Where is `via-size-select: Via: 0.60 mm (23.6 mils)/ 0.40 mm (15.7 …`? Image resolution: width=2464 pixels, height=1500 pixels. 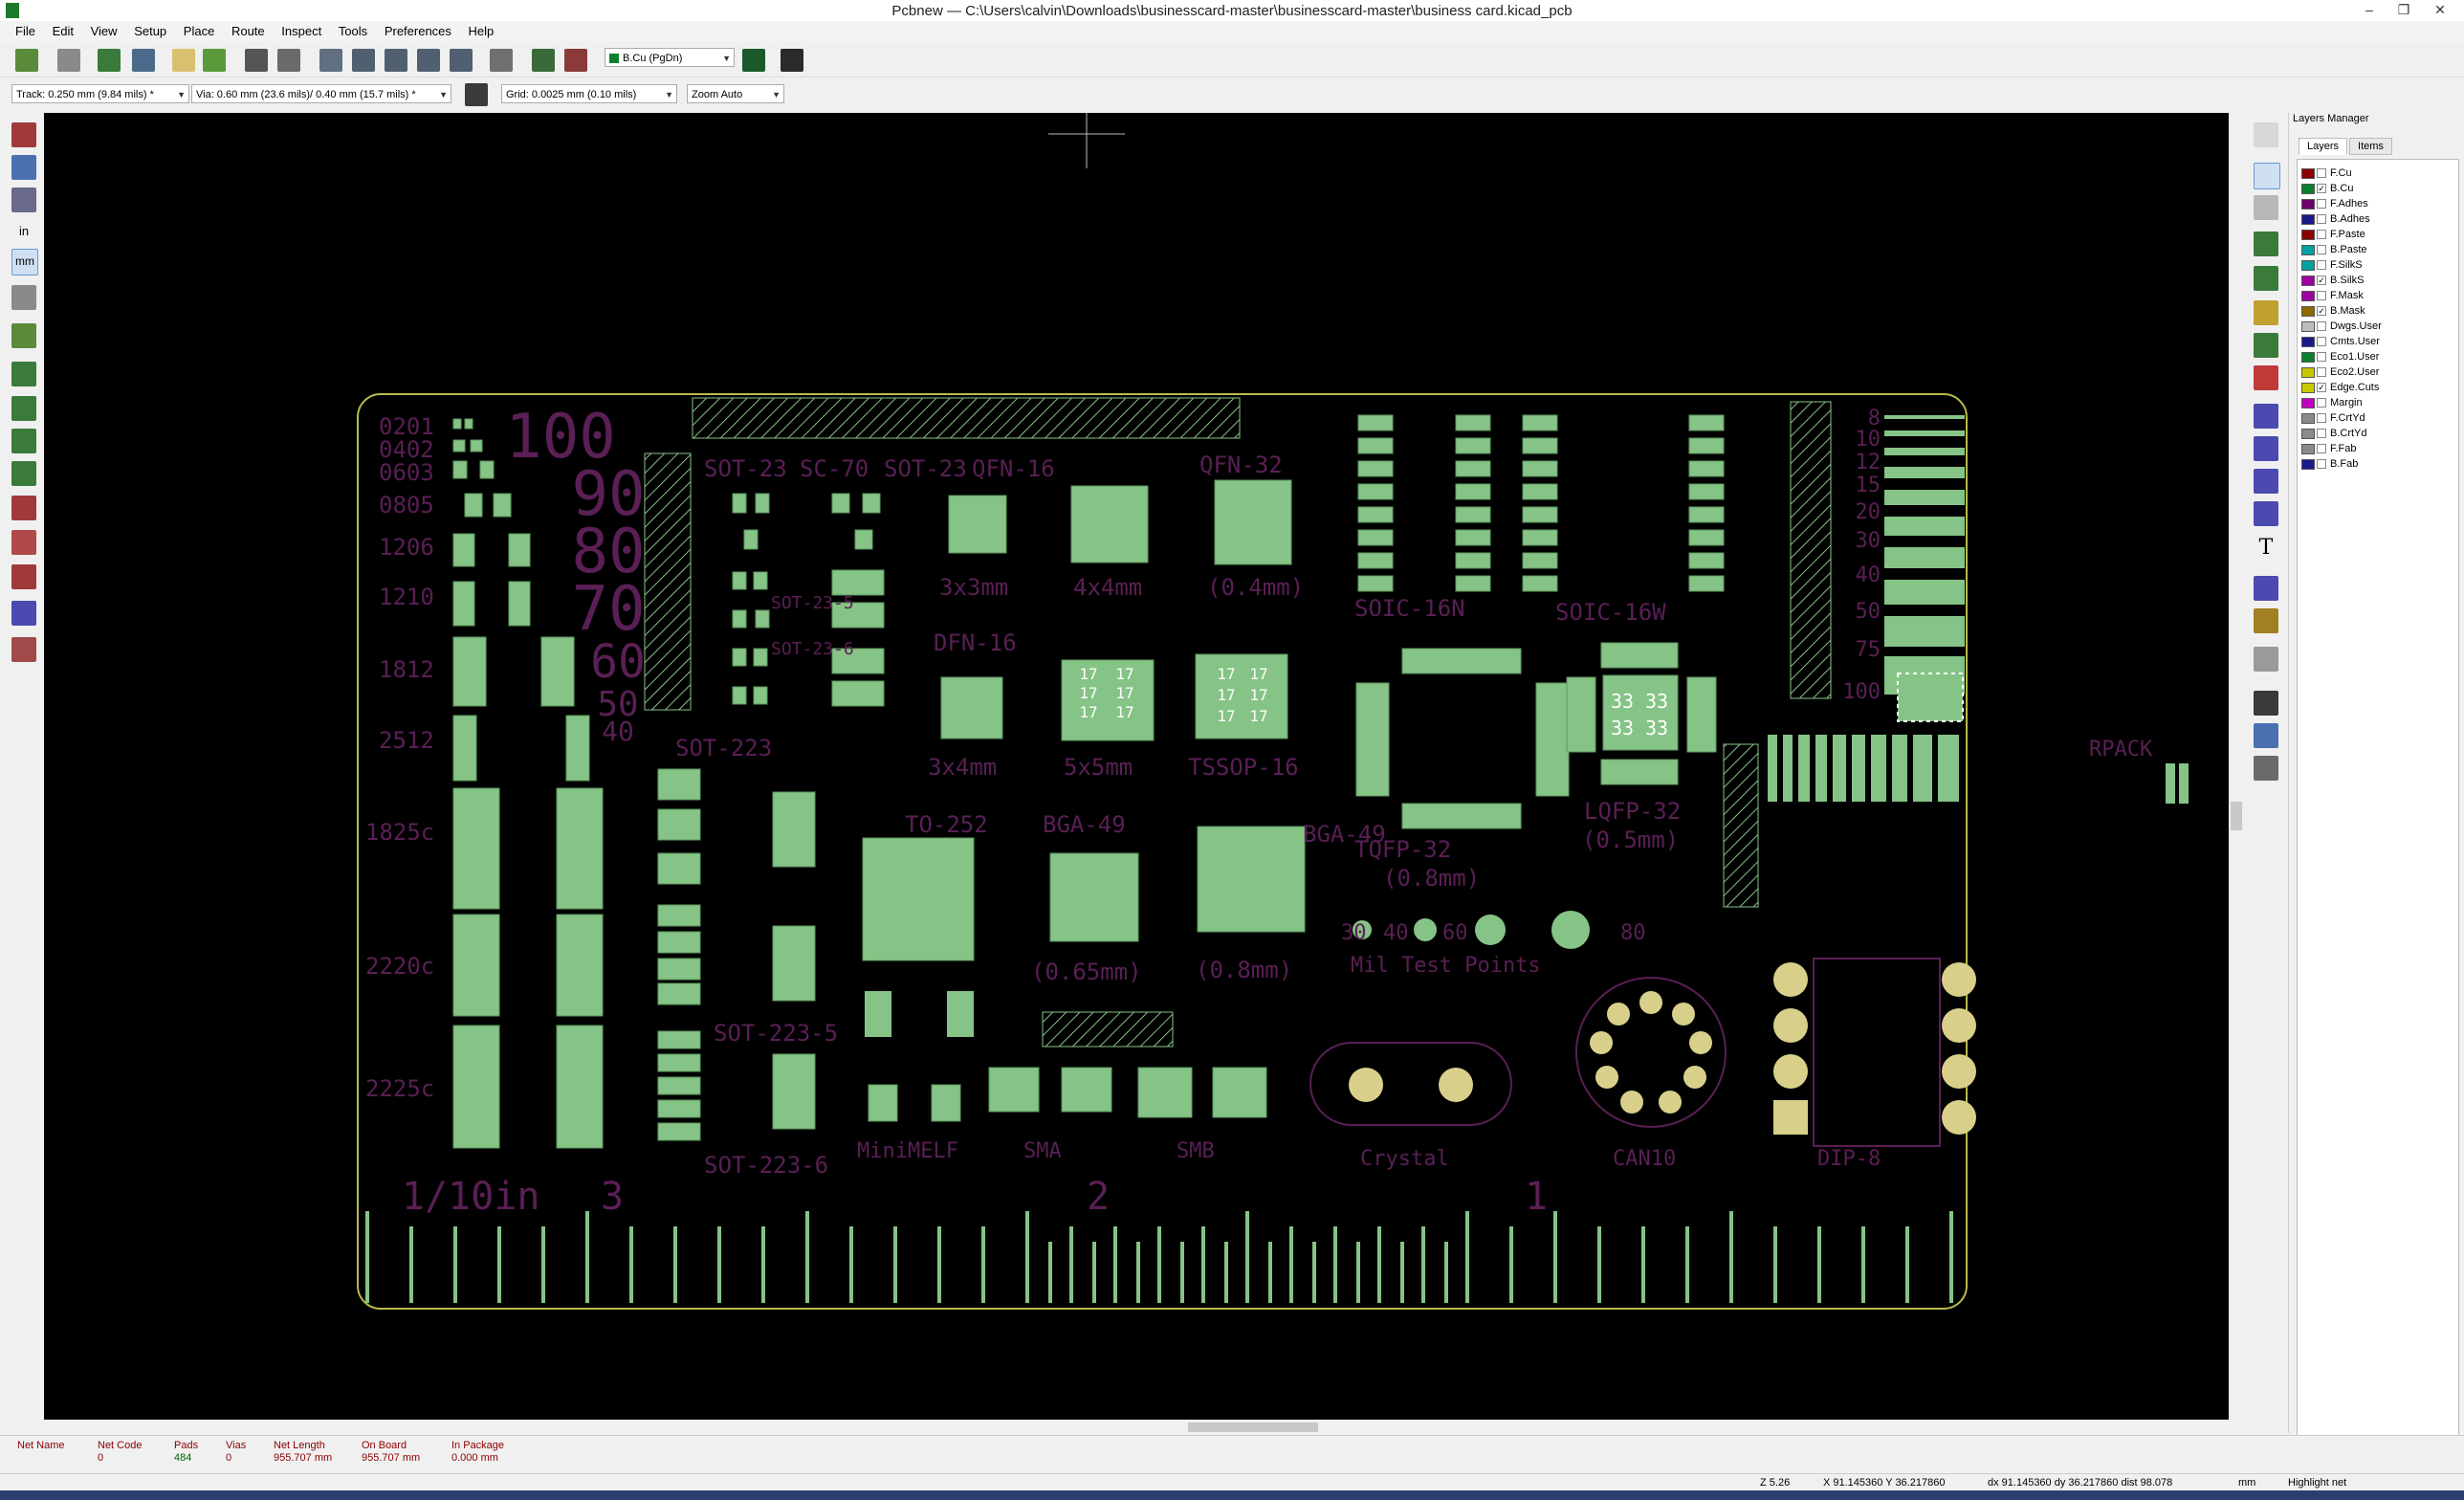 via-size-select: Via: 0.60 mm (23.6 mils)/ 0.40 mm (15.7 … is located at coordinates (321, 93).